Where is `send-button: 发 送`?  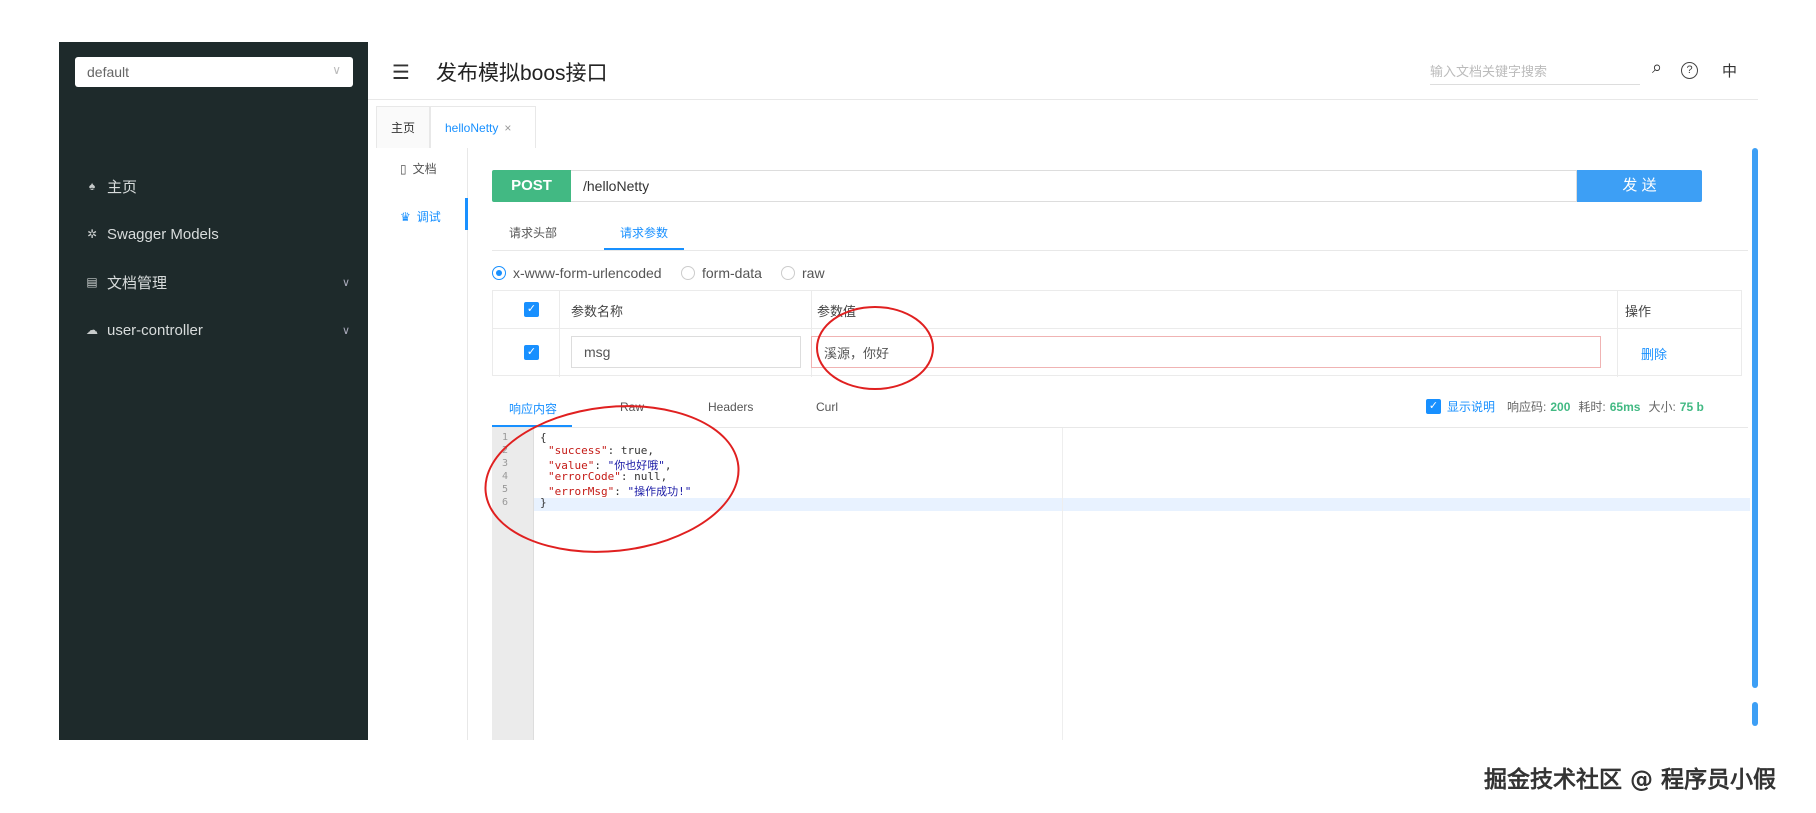
send-button: 发 送 is located at coordinates (1639, 186).